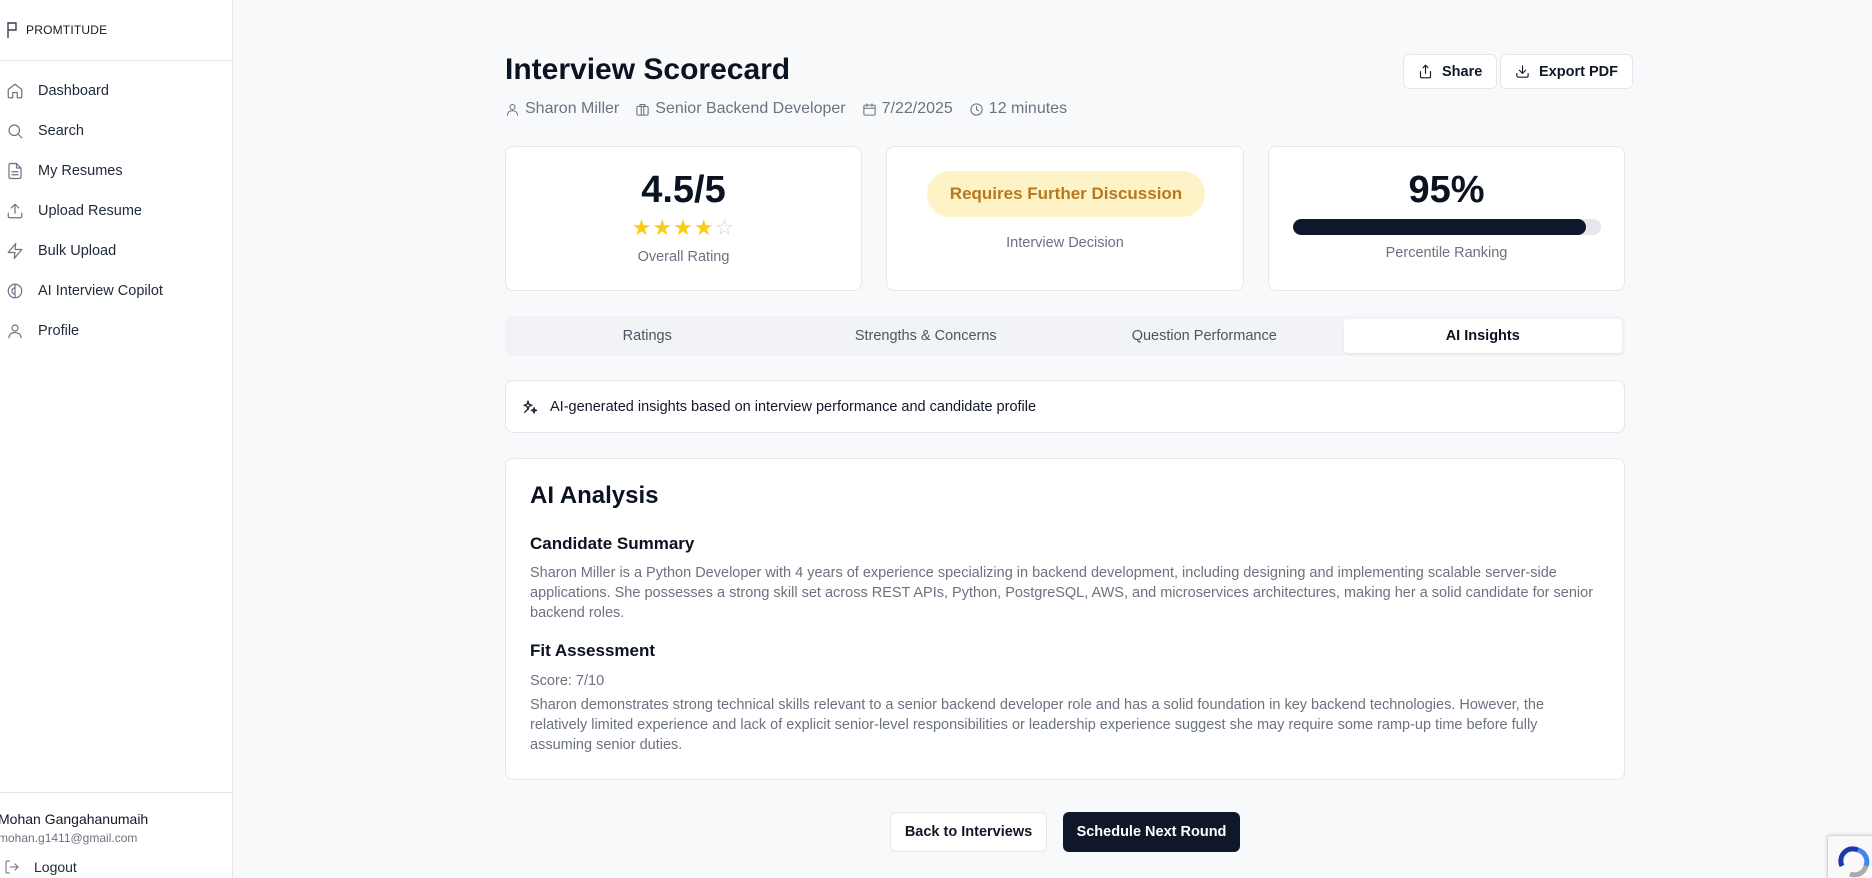 This screenshot has width=1872, height=878. Describe the element at coordinates (15, 171) in the screenshot. I see `file-text-icon` at that location.